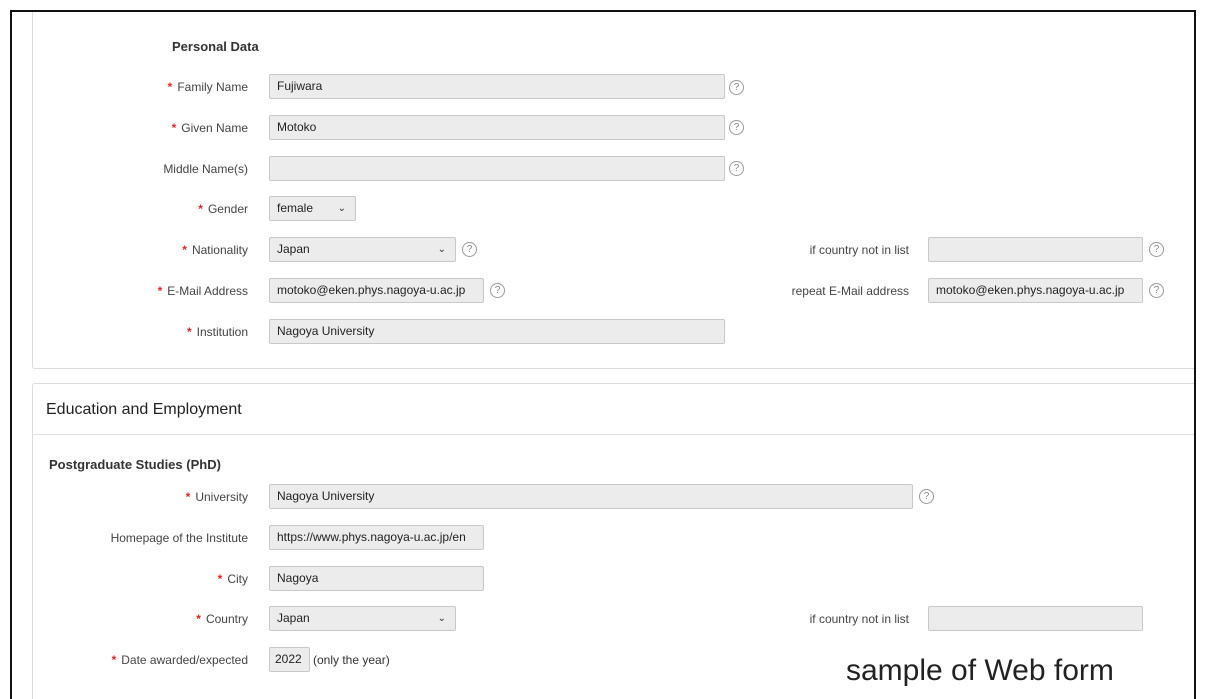 This screenshot has height=699, width=1208. Describe the element at coordinates (209, 128) in the screenshot. I see `given-name-label: * Given Name` at that location.